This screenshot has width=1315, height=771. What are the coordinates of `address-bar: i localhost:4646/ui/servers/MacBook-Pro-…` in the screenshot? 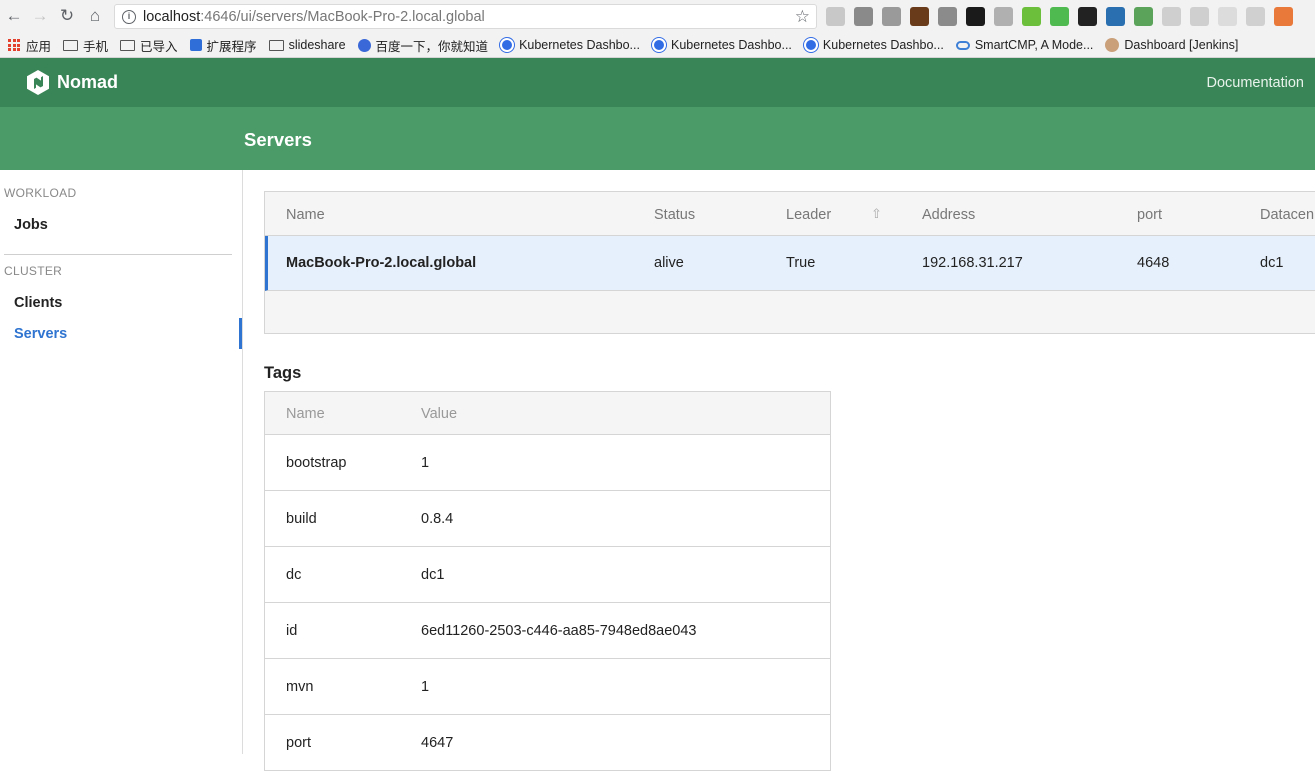 It's located at (465, 16).